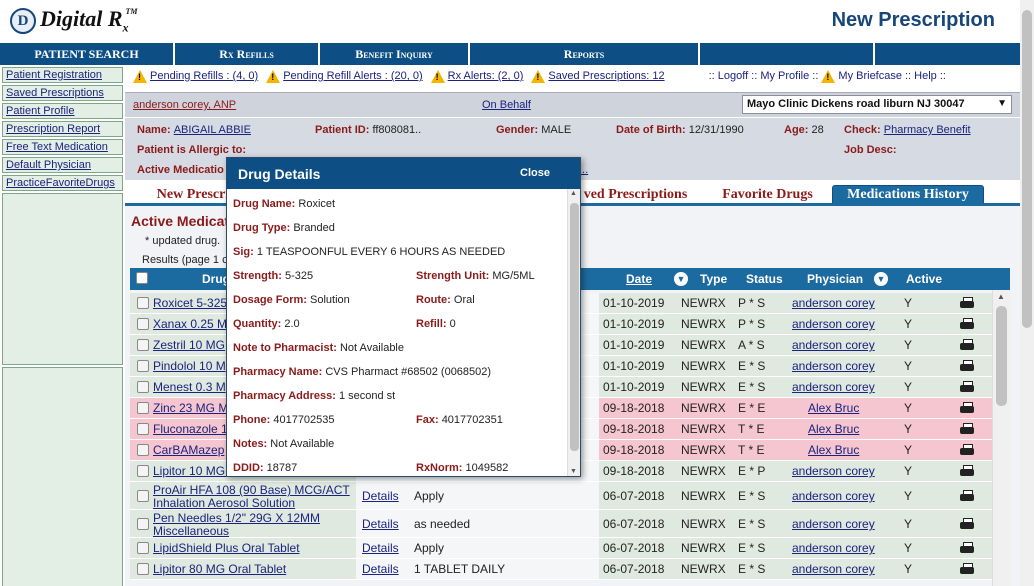 The image size is (1034, 586). What do you see at coordinates (1001, 438) in the screenshot?
I see `table-scrollbar: ▲` at bounding box center [1001, 438].